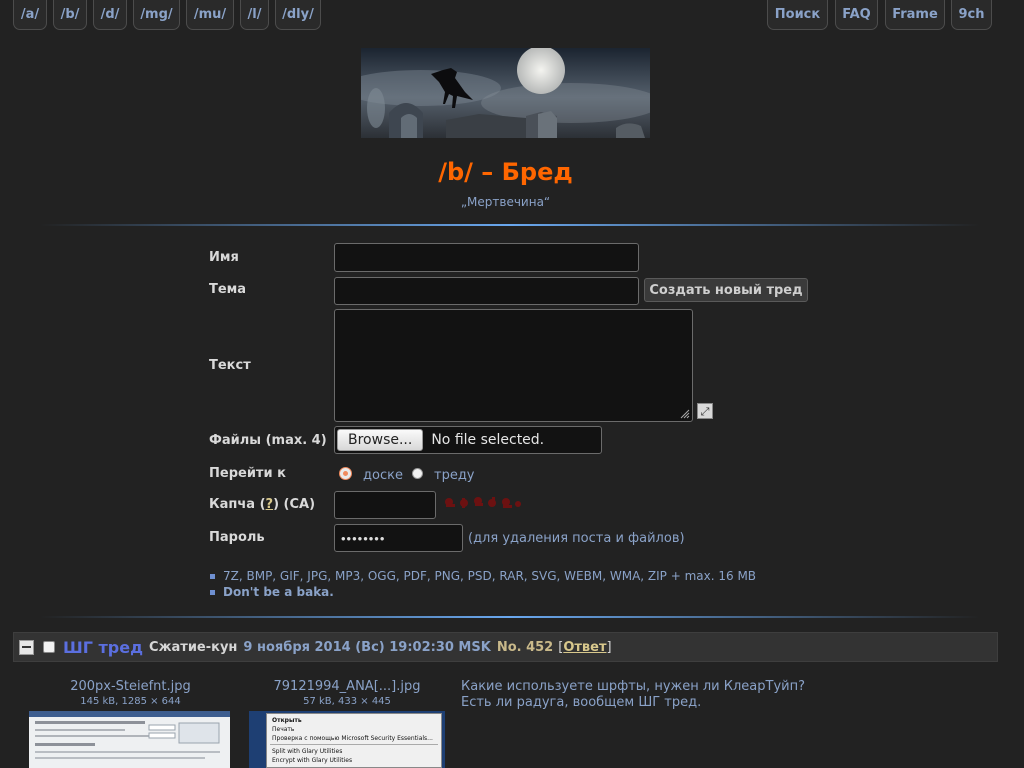 This screenshot has width=1024, height=768. Describe the element at coordinates (268, 440) in the screenshot. I see `files-label: Файлы (max. 4)` at that location.